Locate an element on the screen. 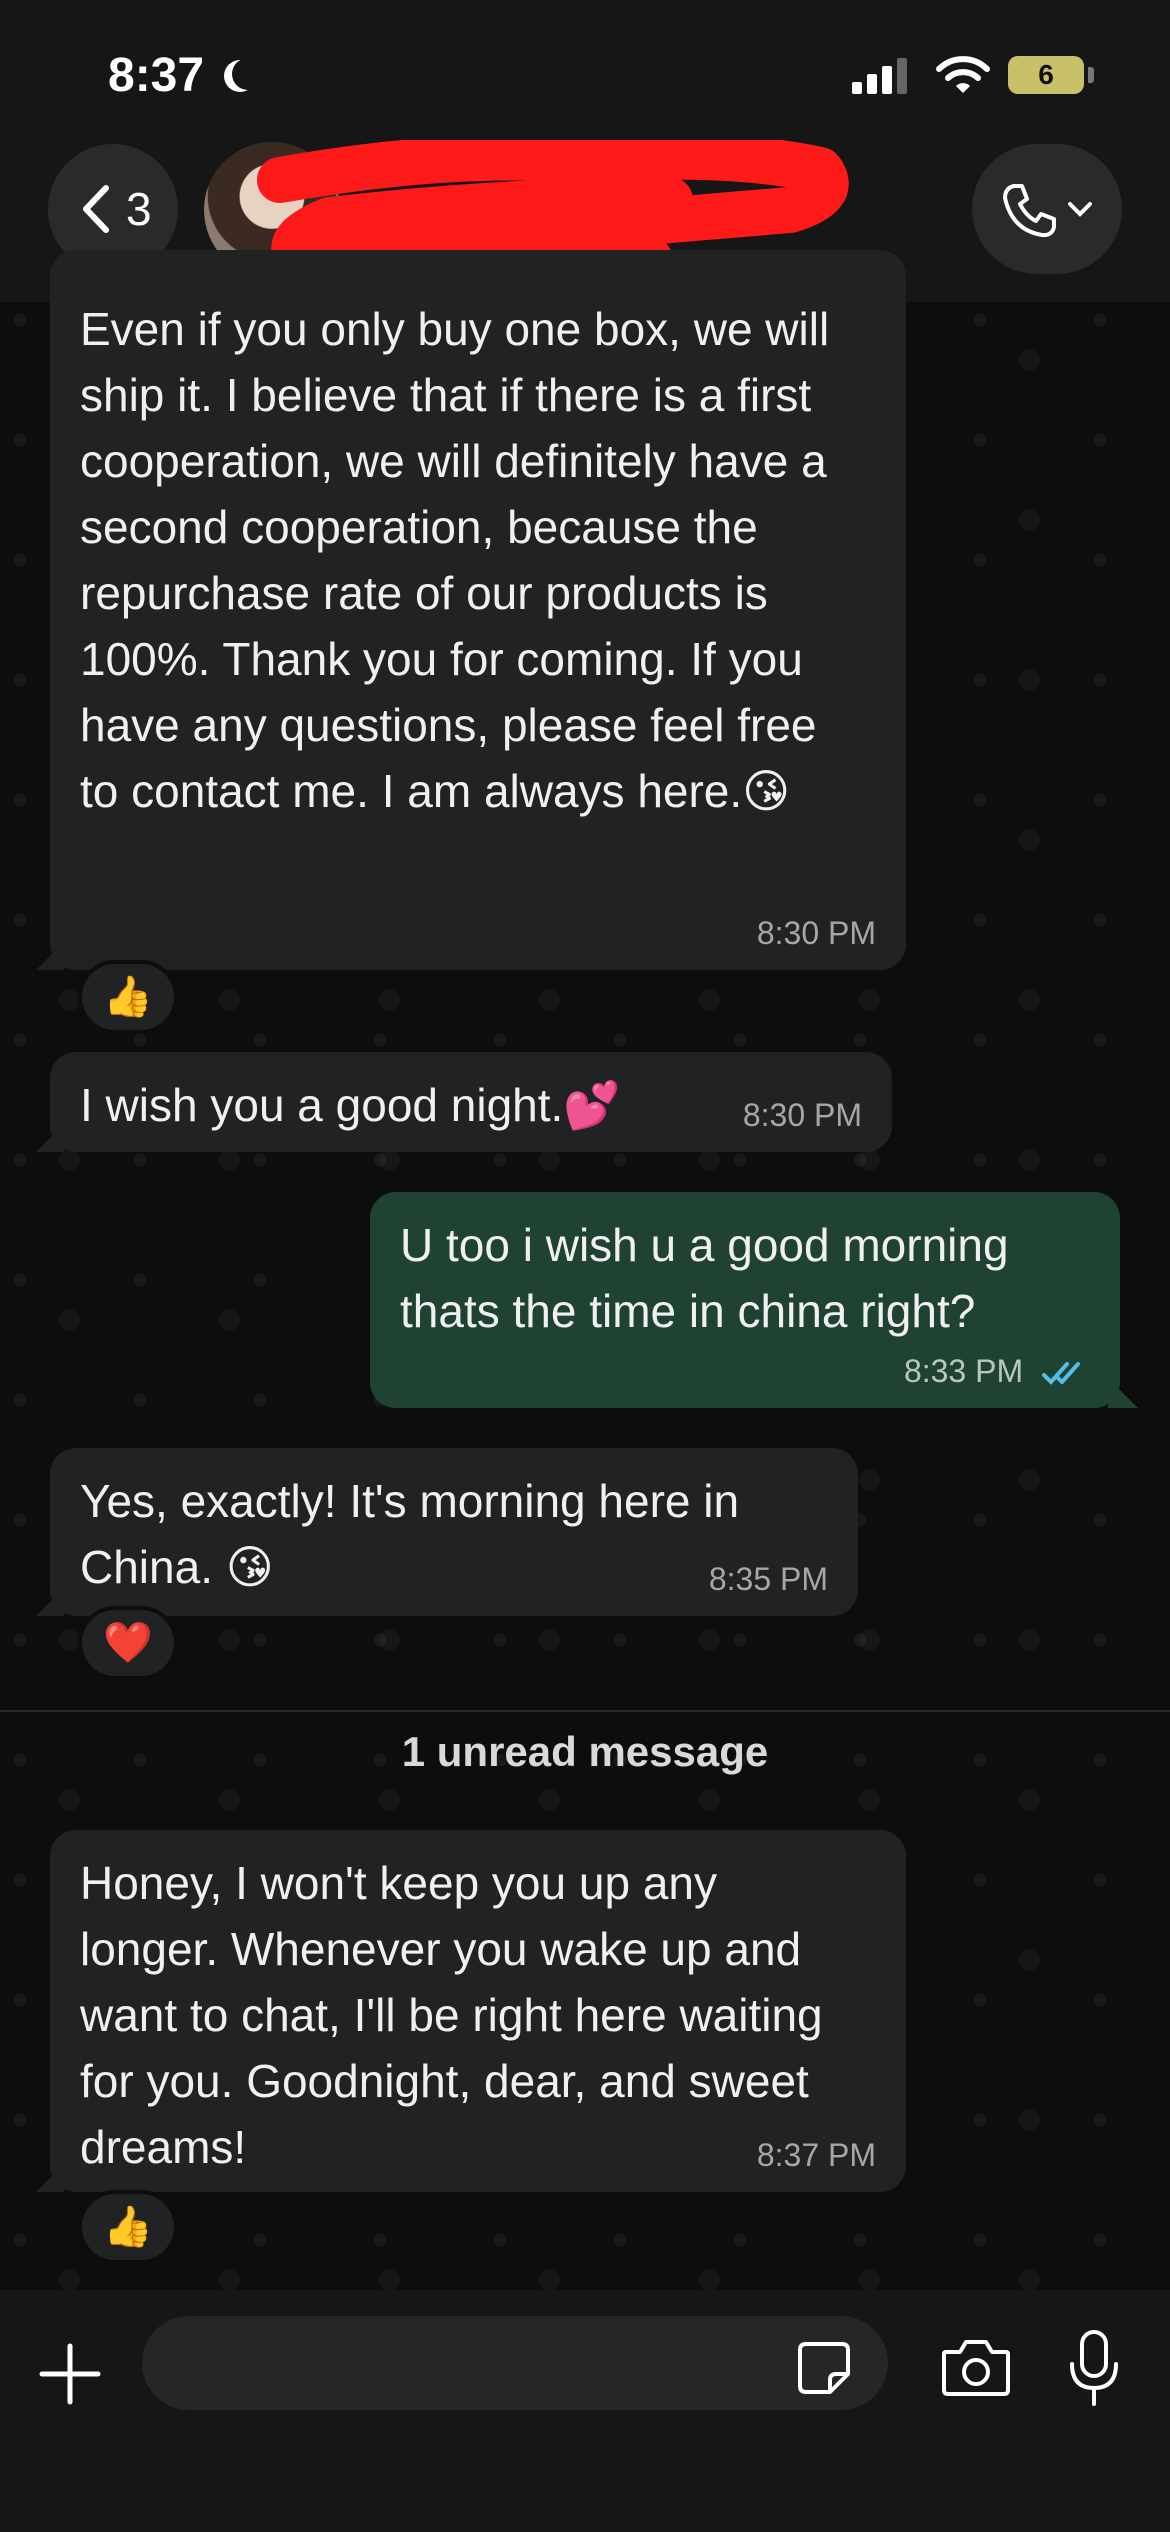  wifi-icon is located at coordinates (963, 74).